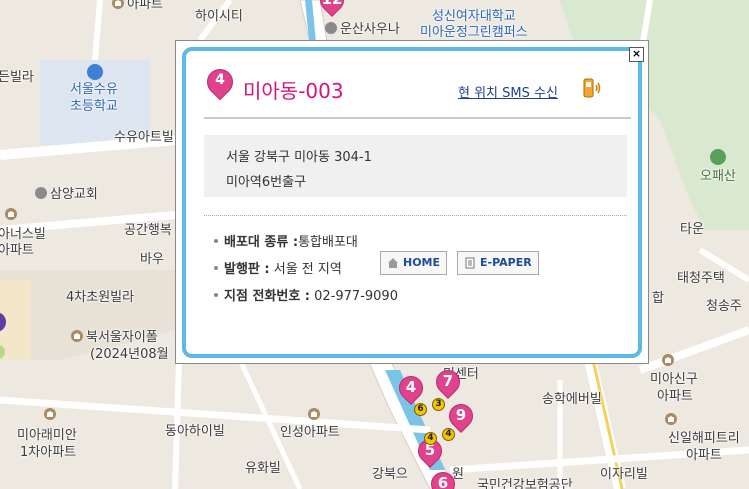 Image resolution: width=749 pixels, height=489 pixels. Describe the element at coordinates (474, 32) in the screenshot. I see `map-label: 미아운정그린캠퍼스` at that location.